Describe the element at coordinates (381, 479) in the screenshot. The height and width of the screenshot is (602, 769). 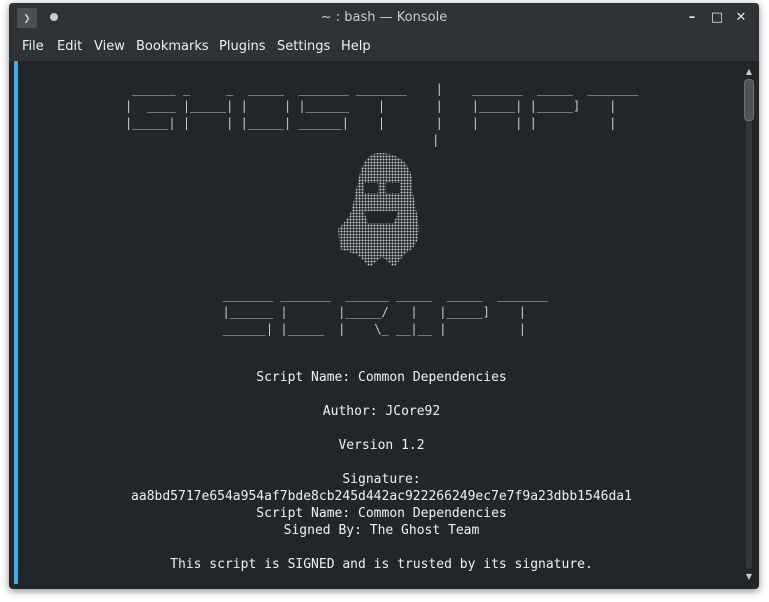
I see `signature-label: Signature:` at that location.